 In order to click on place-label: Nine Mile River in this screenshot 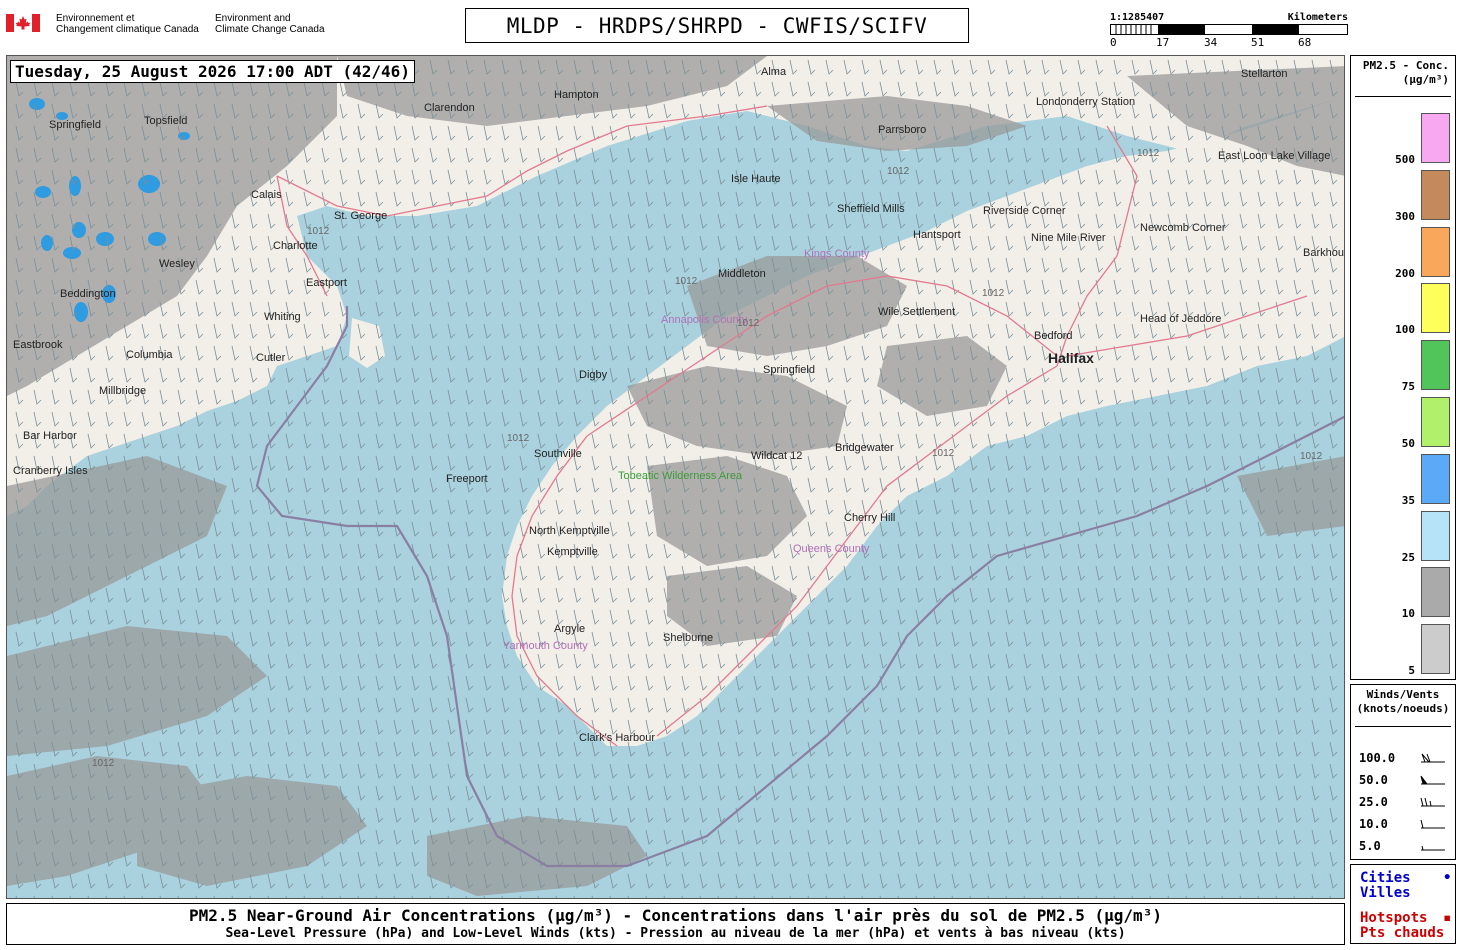, I will do `click(1068, 238)`.